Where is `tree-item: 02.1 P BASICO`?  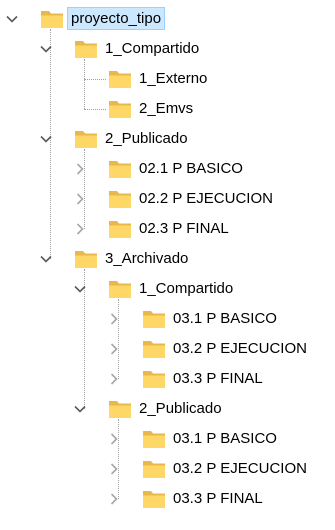 tree-item: 02.1 P BASICO is located at coordinates (167, 169).